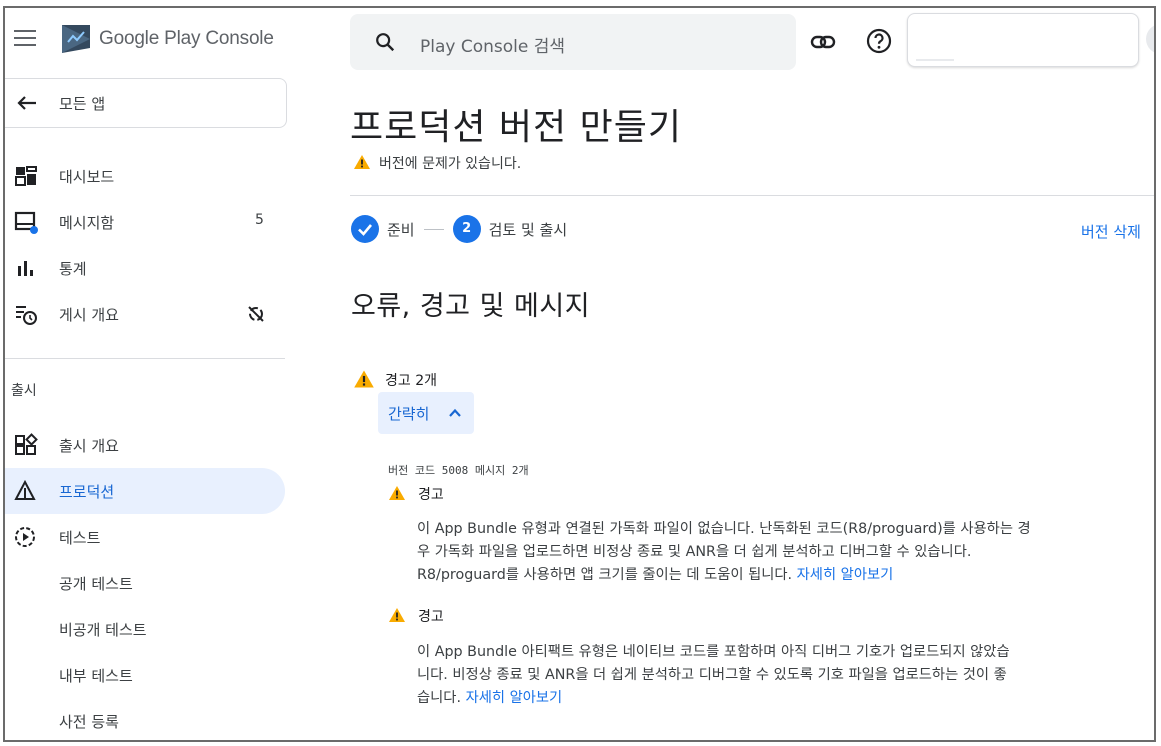 The image size is (1161, 746). Describe the element at coordinates (87, 177) in the screenshot. I see `sidebar-item-label: 대시보드` at that location.